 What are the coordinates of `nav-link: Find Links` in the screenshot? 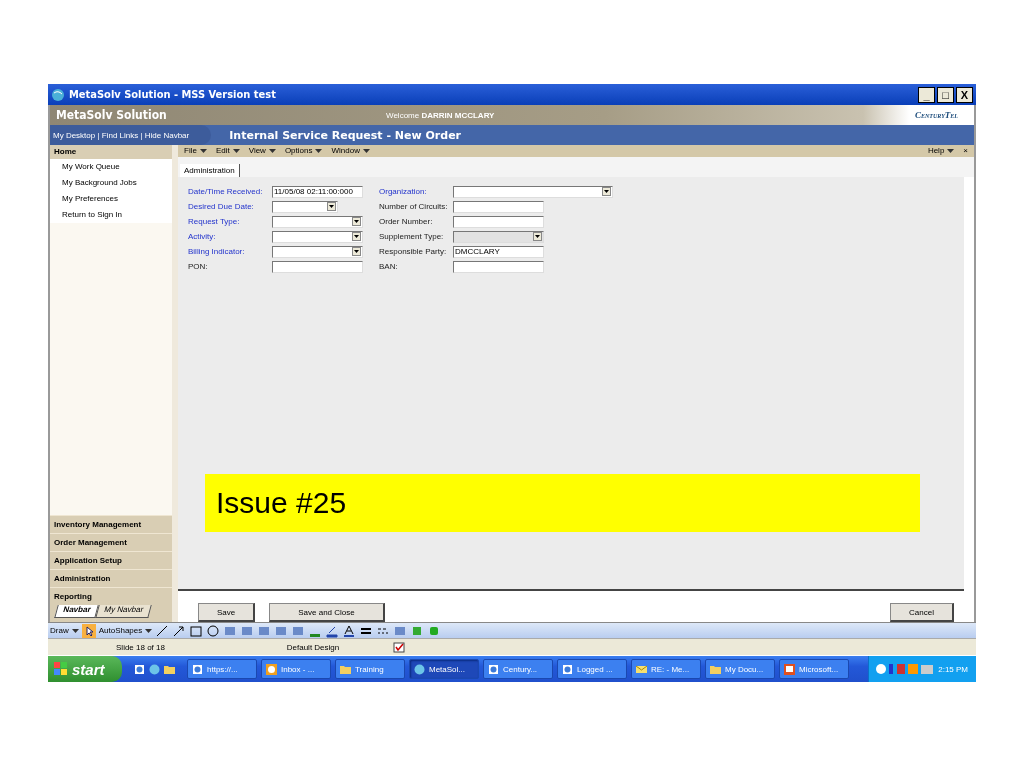 It's located at (120, 135).